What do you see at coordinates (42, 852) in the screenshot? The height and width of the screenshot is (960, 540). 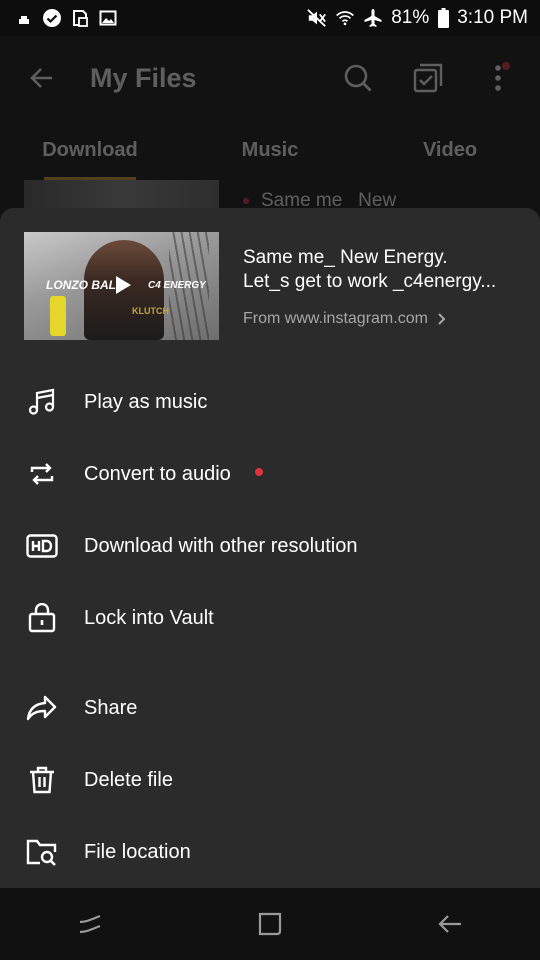 I see `folder-search-icon` at bounding box center [42, 852].